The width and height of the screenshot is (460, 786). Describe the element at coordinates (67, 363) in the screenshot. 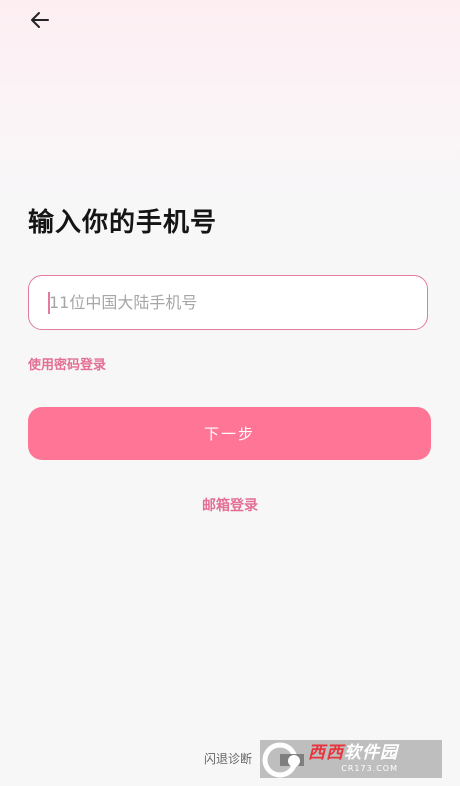

I see `password-login-link: 使用密码登录` at that location.